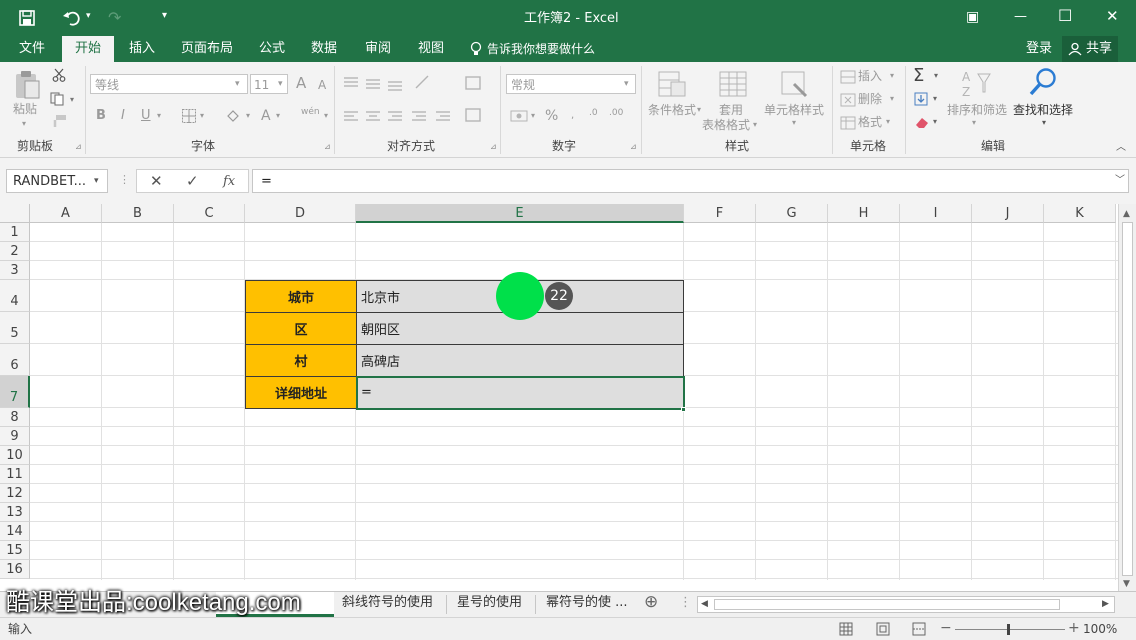  I want to click on find-search-icon, so click(1043, 83).